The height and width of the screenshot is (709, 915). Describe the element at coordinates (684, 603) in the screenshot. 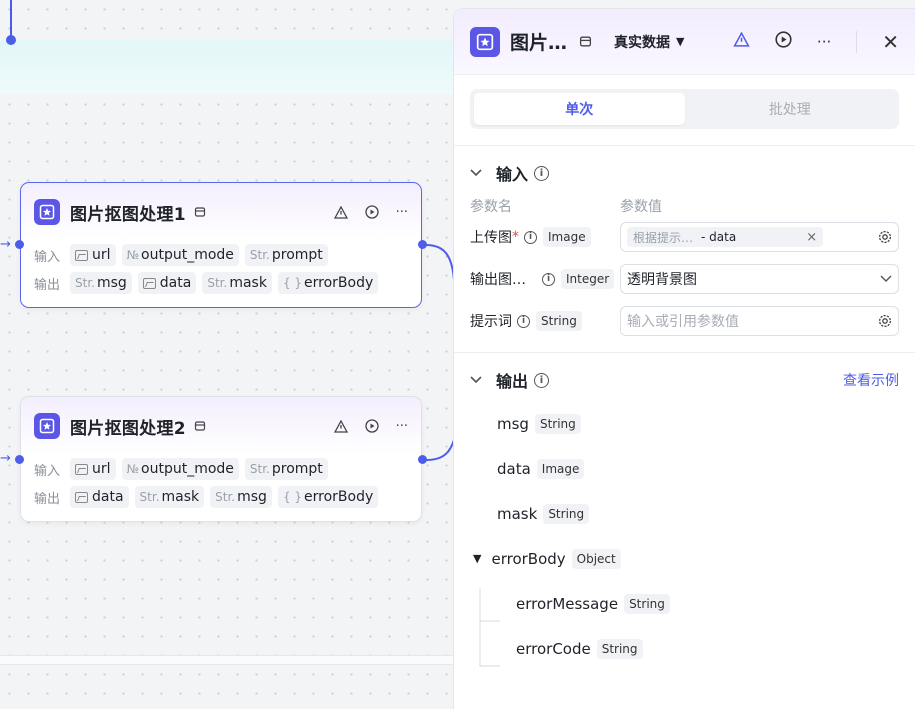

I see `output-field: errorMessage String` at that location.